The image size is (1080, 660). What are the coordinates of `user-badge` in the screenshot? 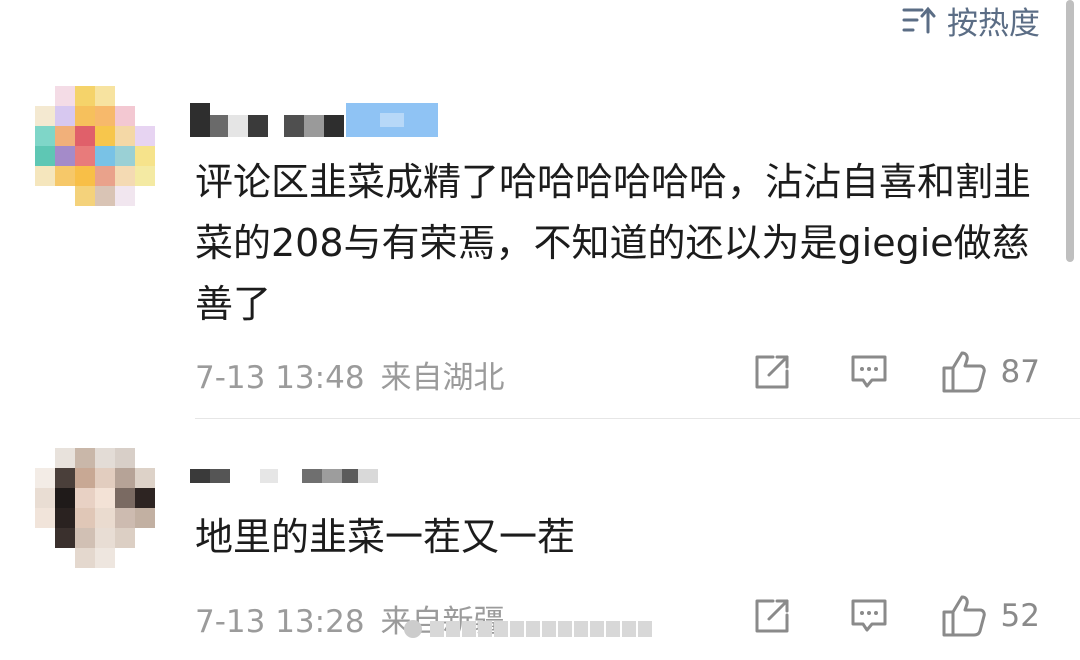 It's located at (392, 120).